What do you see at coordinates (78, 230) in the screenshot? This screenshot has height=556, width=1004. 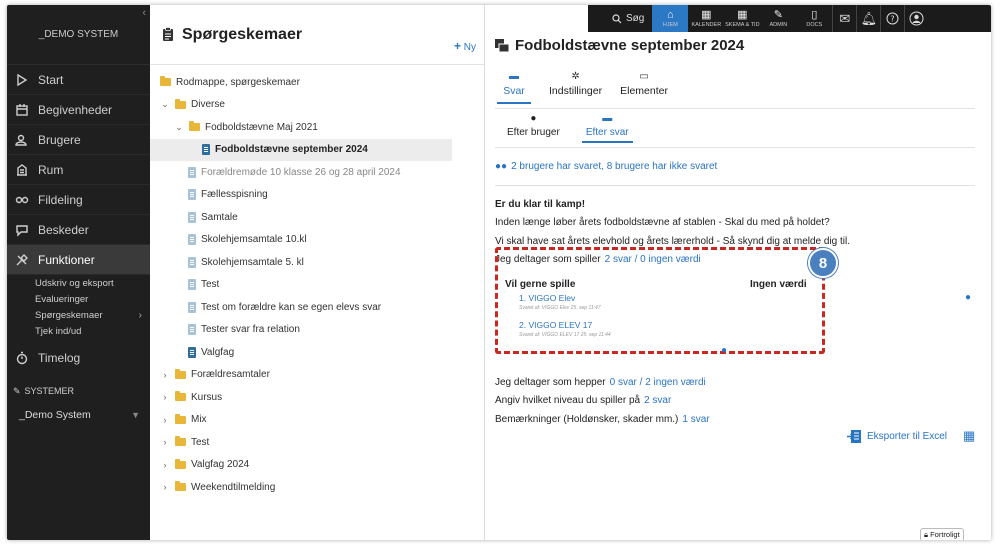 I see `sidebar-item-beskeder: Beskeder` at bounding box center [78, 230].